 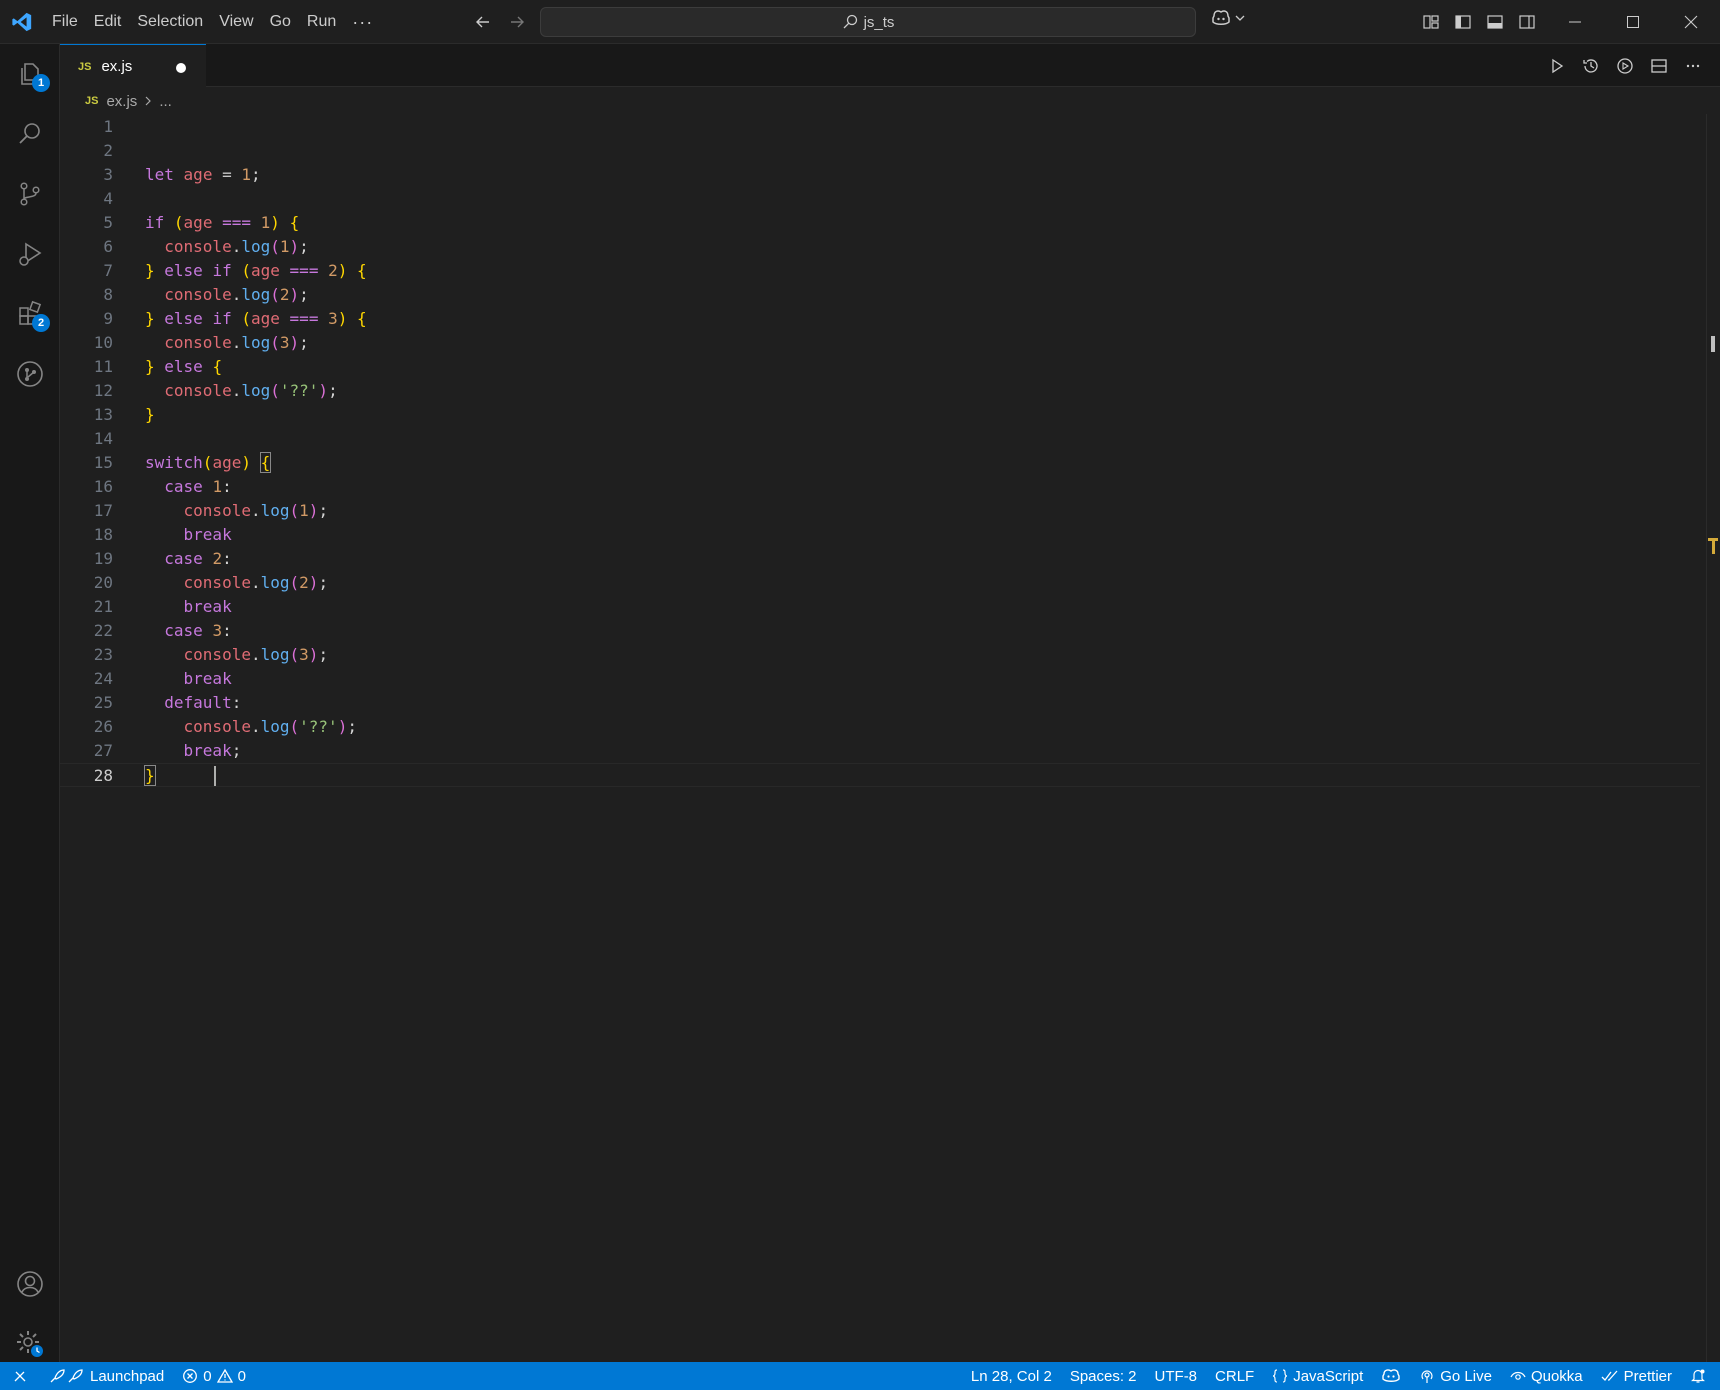 What do you see at coordinates (236, 22) in the screenshot?
I see `menu-view: View` at bounding box center [236, 22].